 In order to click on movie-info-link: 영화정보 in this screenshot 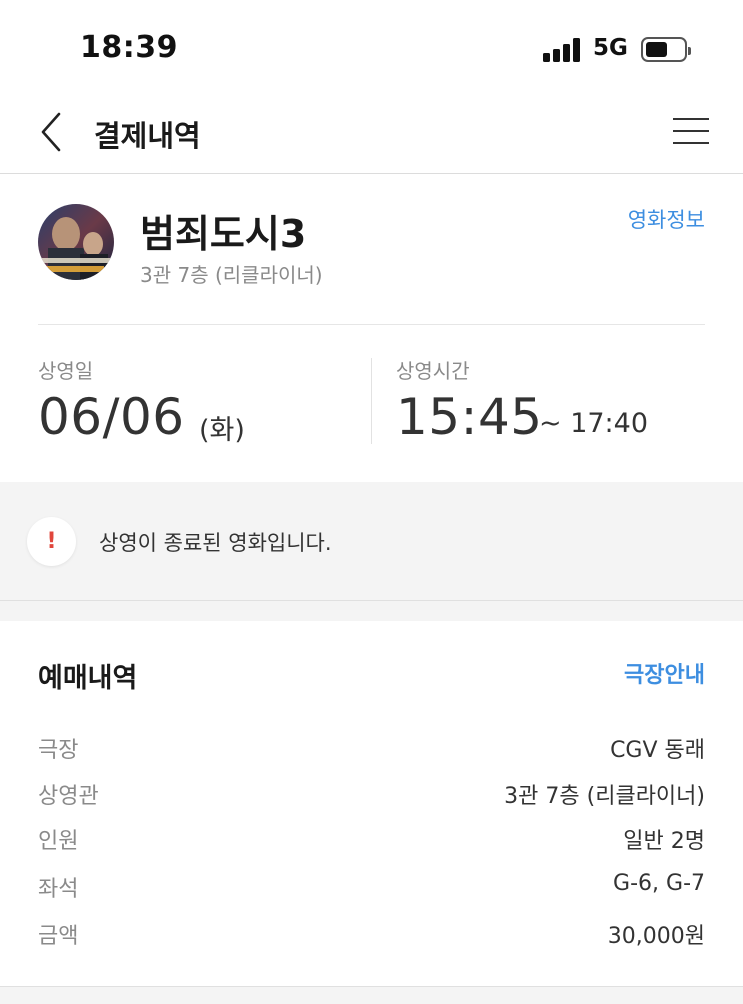, I will do `click(666, 219)`.